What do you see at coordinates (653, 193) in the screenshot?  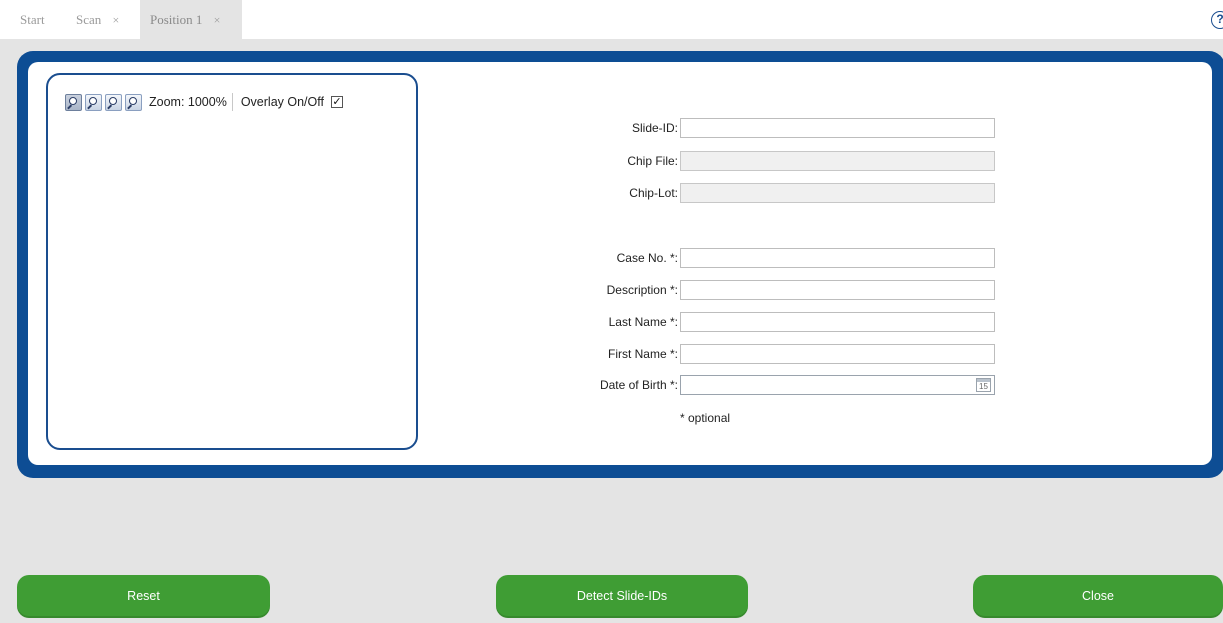 I see `chip-lot-label: Chip-Lot:` at bounding box center [653, 193].